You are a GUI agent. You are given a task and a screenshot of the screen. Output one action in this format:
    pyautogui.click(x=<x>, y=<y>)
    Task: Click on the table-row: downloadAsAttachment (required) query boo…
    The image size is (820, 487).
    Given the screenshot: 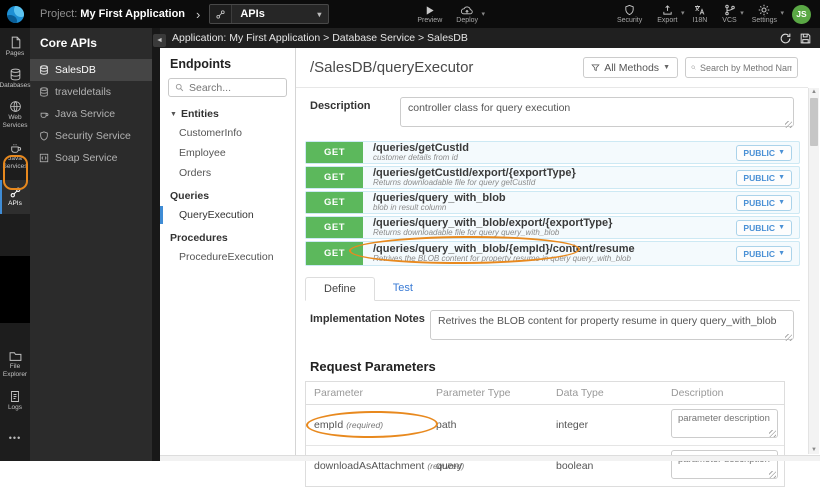 What is the action you would take?
    pyautogui.click(x=545, y=466)
    